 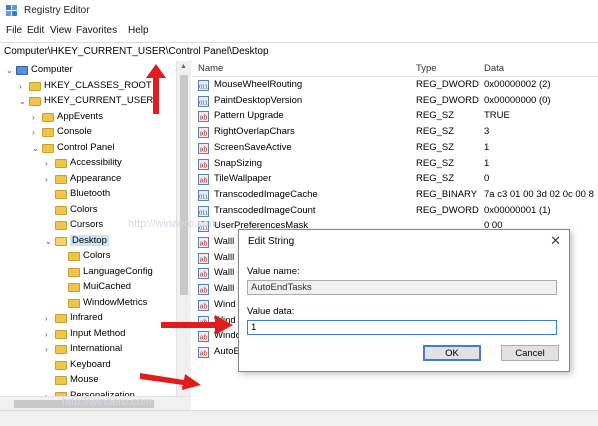 What do you see at coordinates (197, 325) in the screenshot?
I see `red-arrow-right-icon` at bounding box center [197, 325].